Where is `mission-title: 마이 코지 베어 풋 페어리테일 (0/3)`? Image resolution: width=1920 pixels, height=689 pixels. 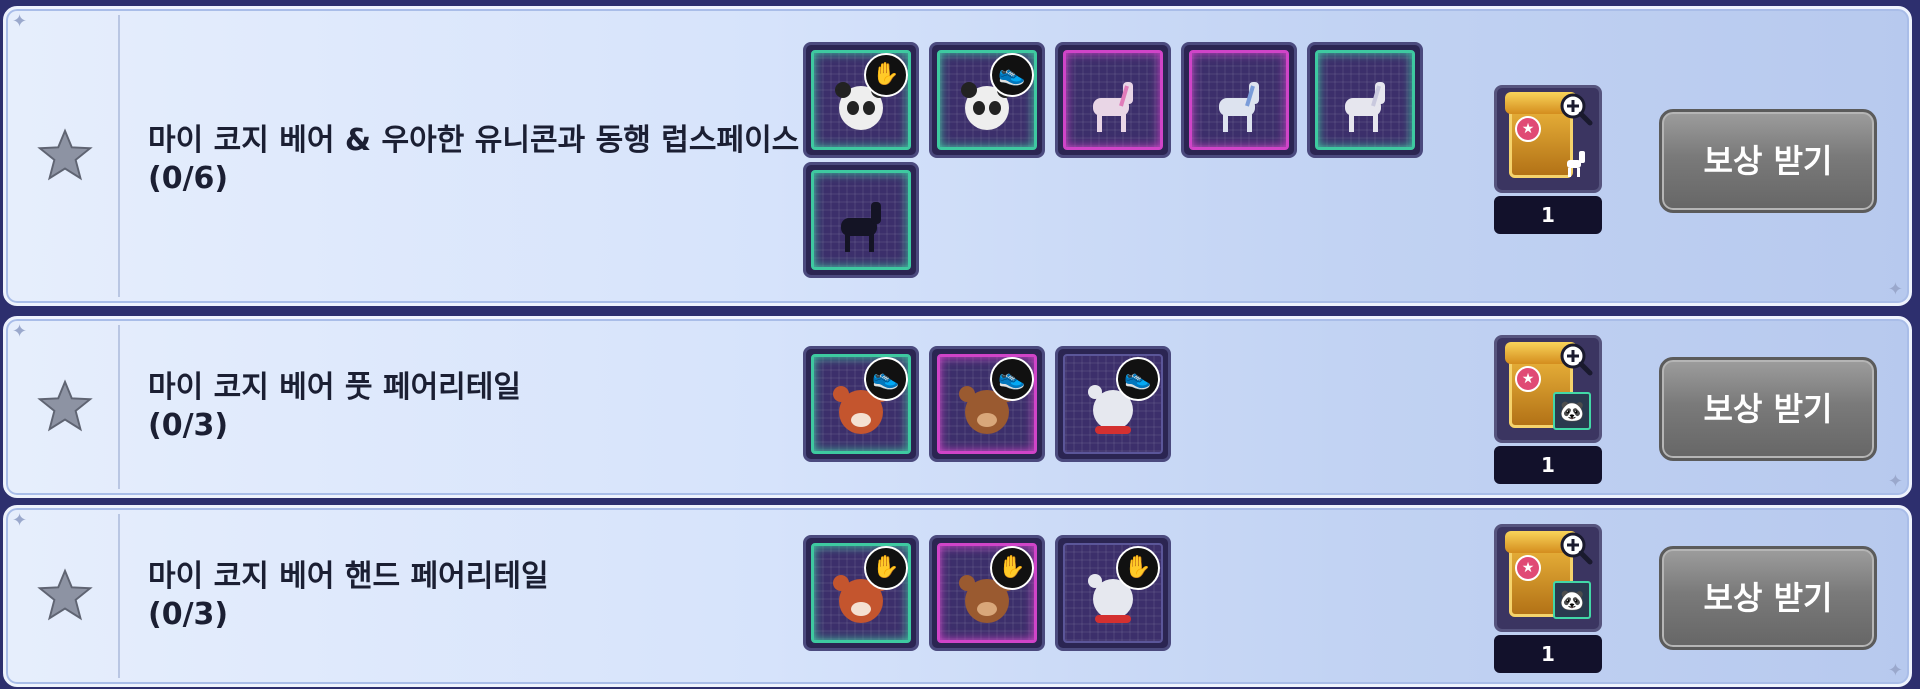 mission-title: 마이 코지 베어 풋 페어리테일 (0/3) is located at coordinates (334, 407).